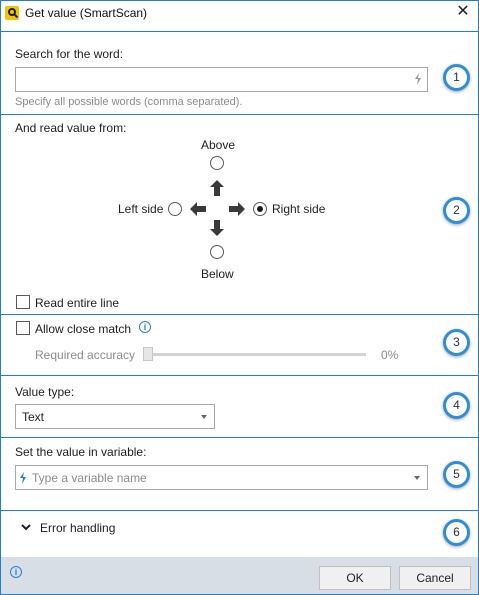 This screenshot has width=479, height=595. Describe the element at coordinates (239, 13) in the screenshot. I see `title-bar: Get value (SmartScan) ✕` at that location.